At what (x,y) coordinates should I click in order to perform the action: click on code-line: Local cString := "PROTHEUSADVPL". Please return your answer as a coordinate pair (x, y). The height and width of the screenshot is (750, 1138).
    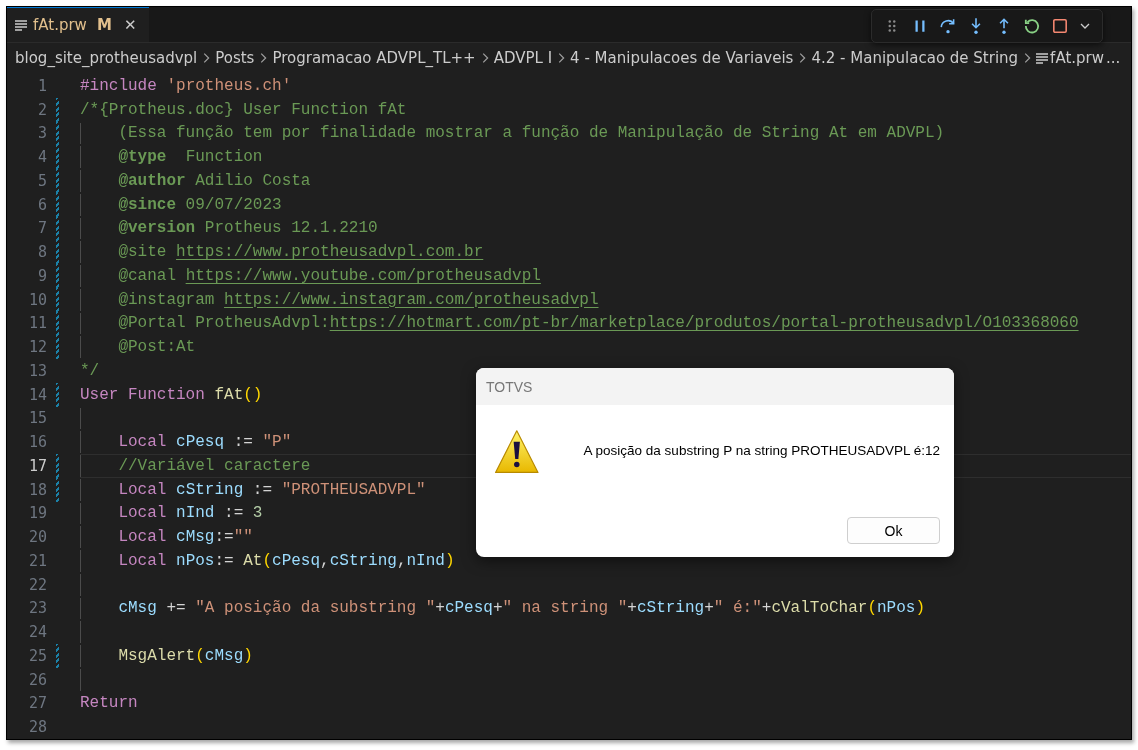
    Looking at the image, I should click on (272, 489).